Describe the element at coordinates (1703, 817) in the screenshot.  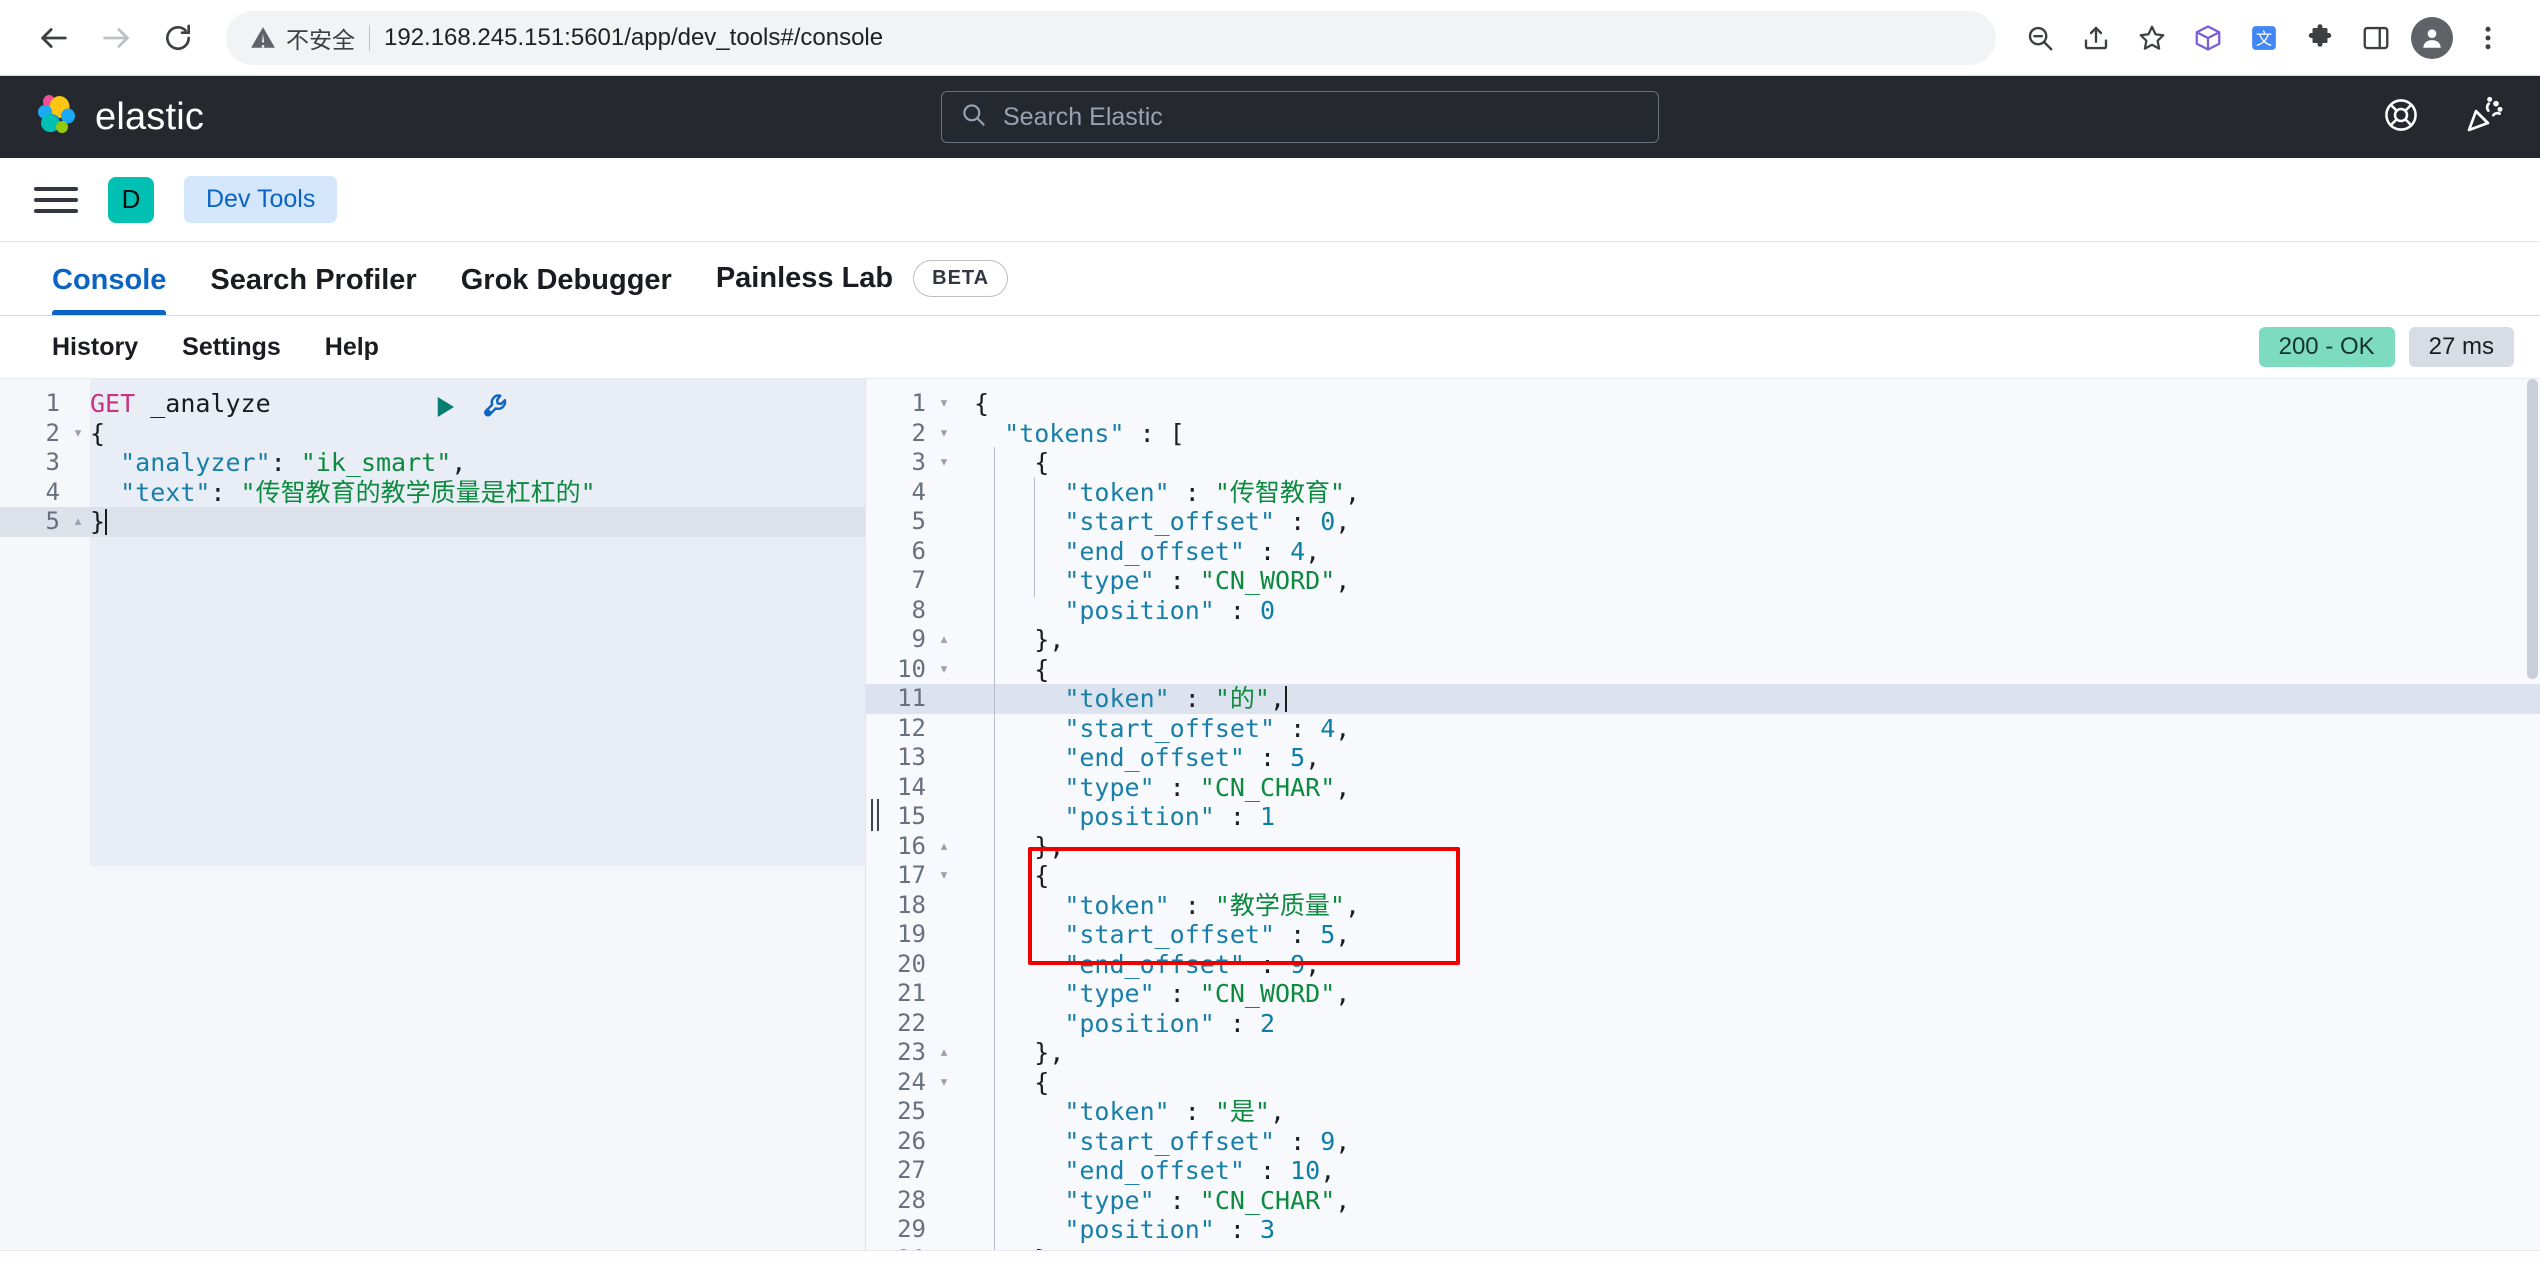
I see `response-line: 15 "position" : 1` at that location.